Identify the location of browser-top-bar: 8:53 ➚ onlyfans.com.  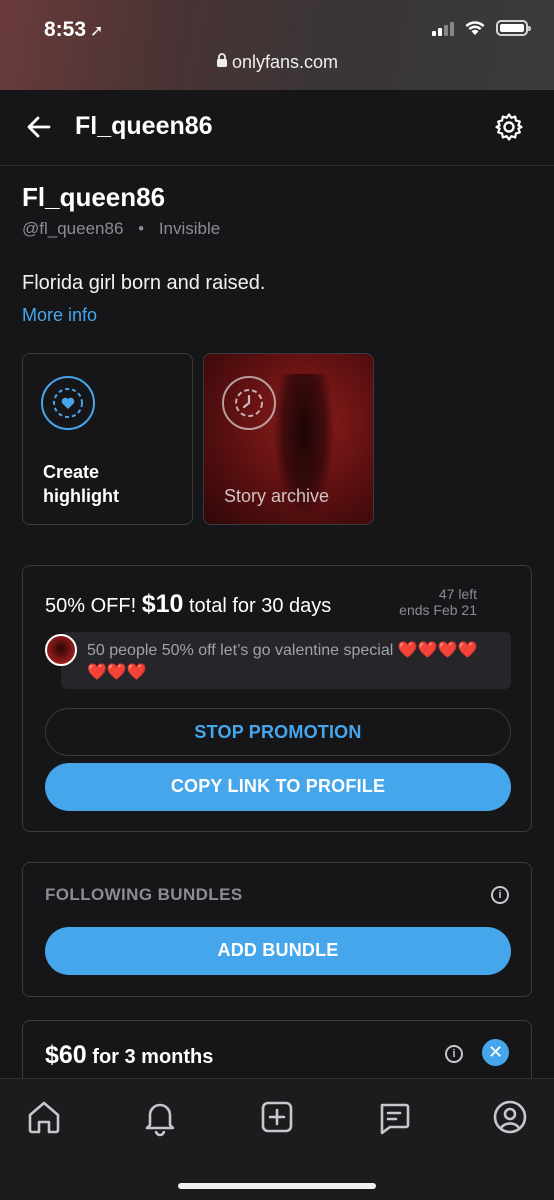
(277, 45).